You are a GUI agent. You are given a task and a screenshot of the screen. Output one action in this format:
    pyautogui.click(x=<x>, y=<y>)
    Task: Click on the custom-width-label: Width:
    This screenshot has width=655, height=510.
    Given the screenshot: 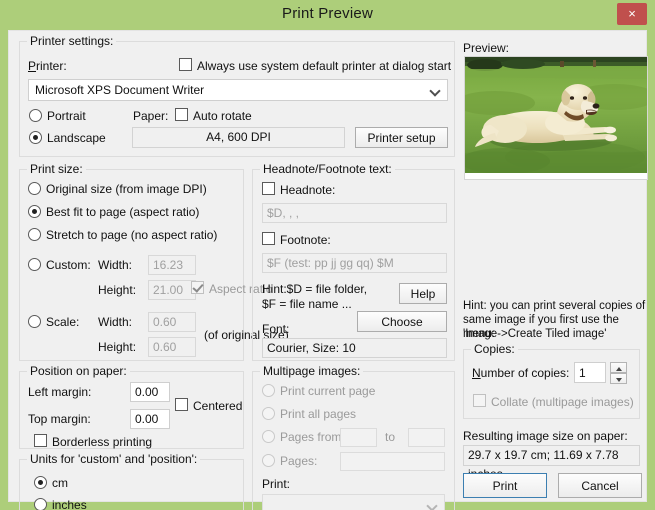 What is the action you would take?
    pyautogui.click(x=115, y=265)
    